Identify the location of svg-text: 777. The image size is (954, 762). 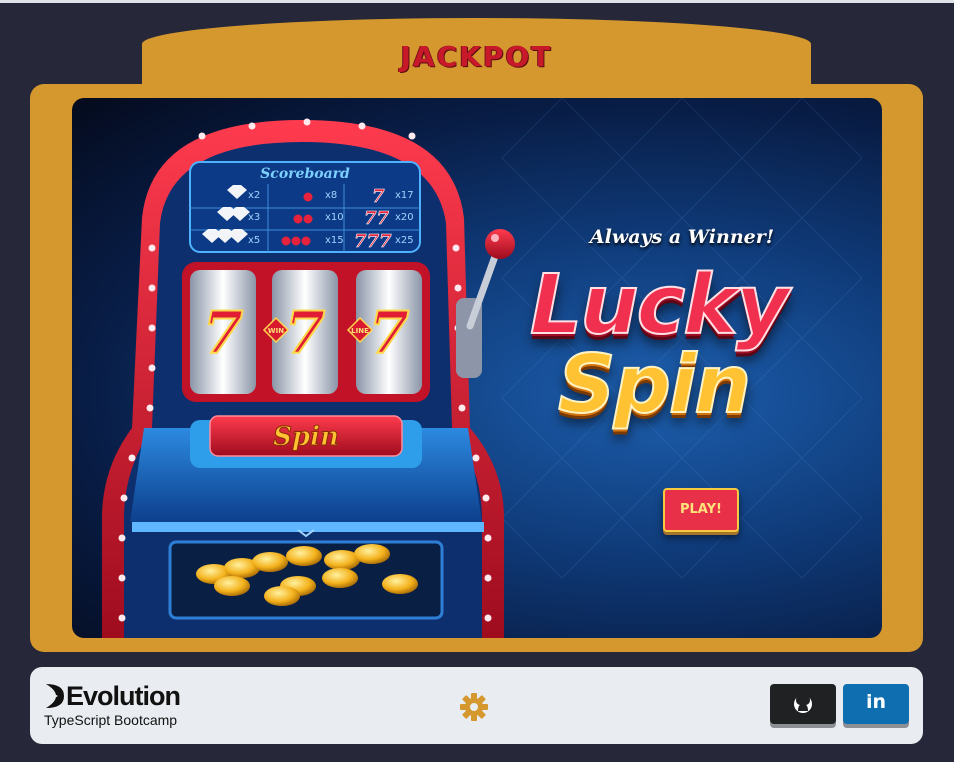
(373, 241).